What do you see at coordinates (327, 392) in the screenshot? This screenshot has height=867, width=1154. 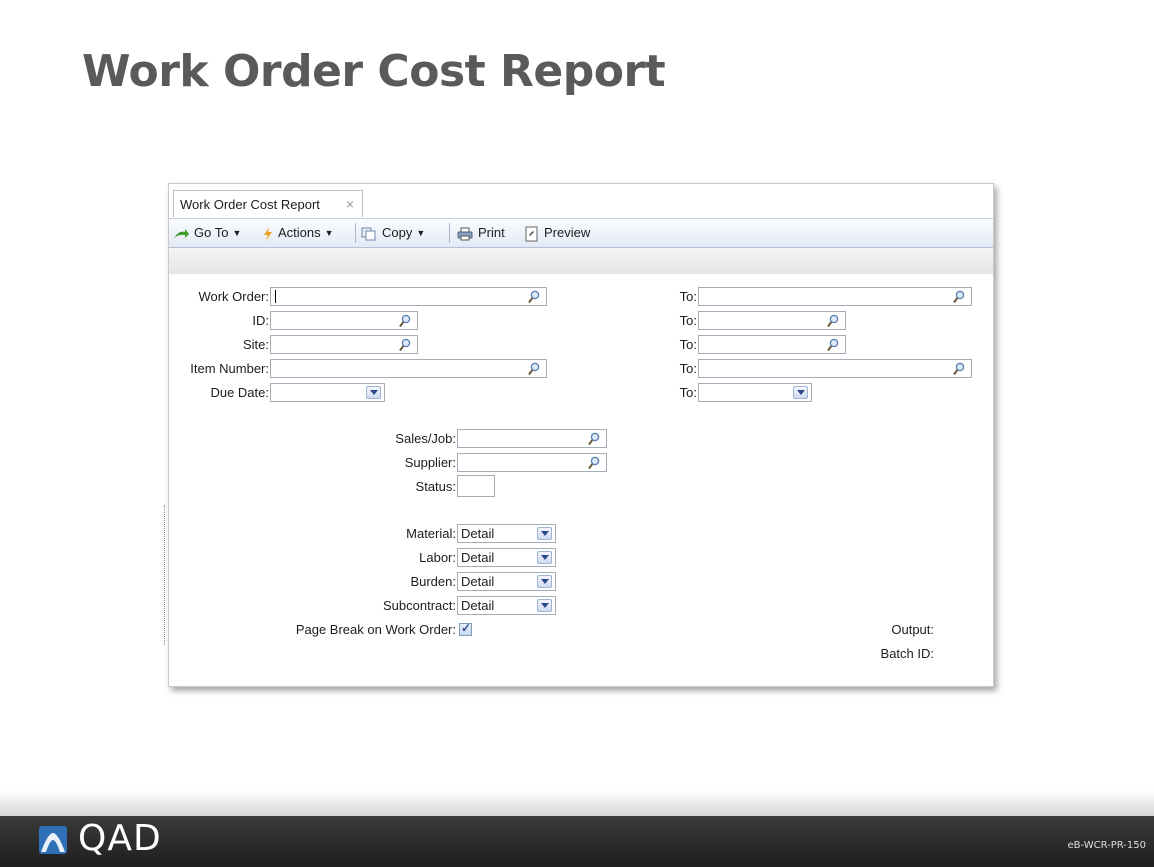 I see `due-date-select` at bounding box center [327, 392].